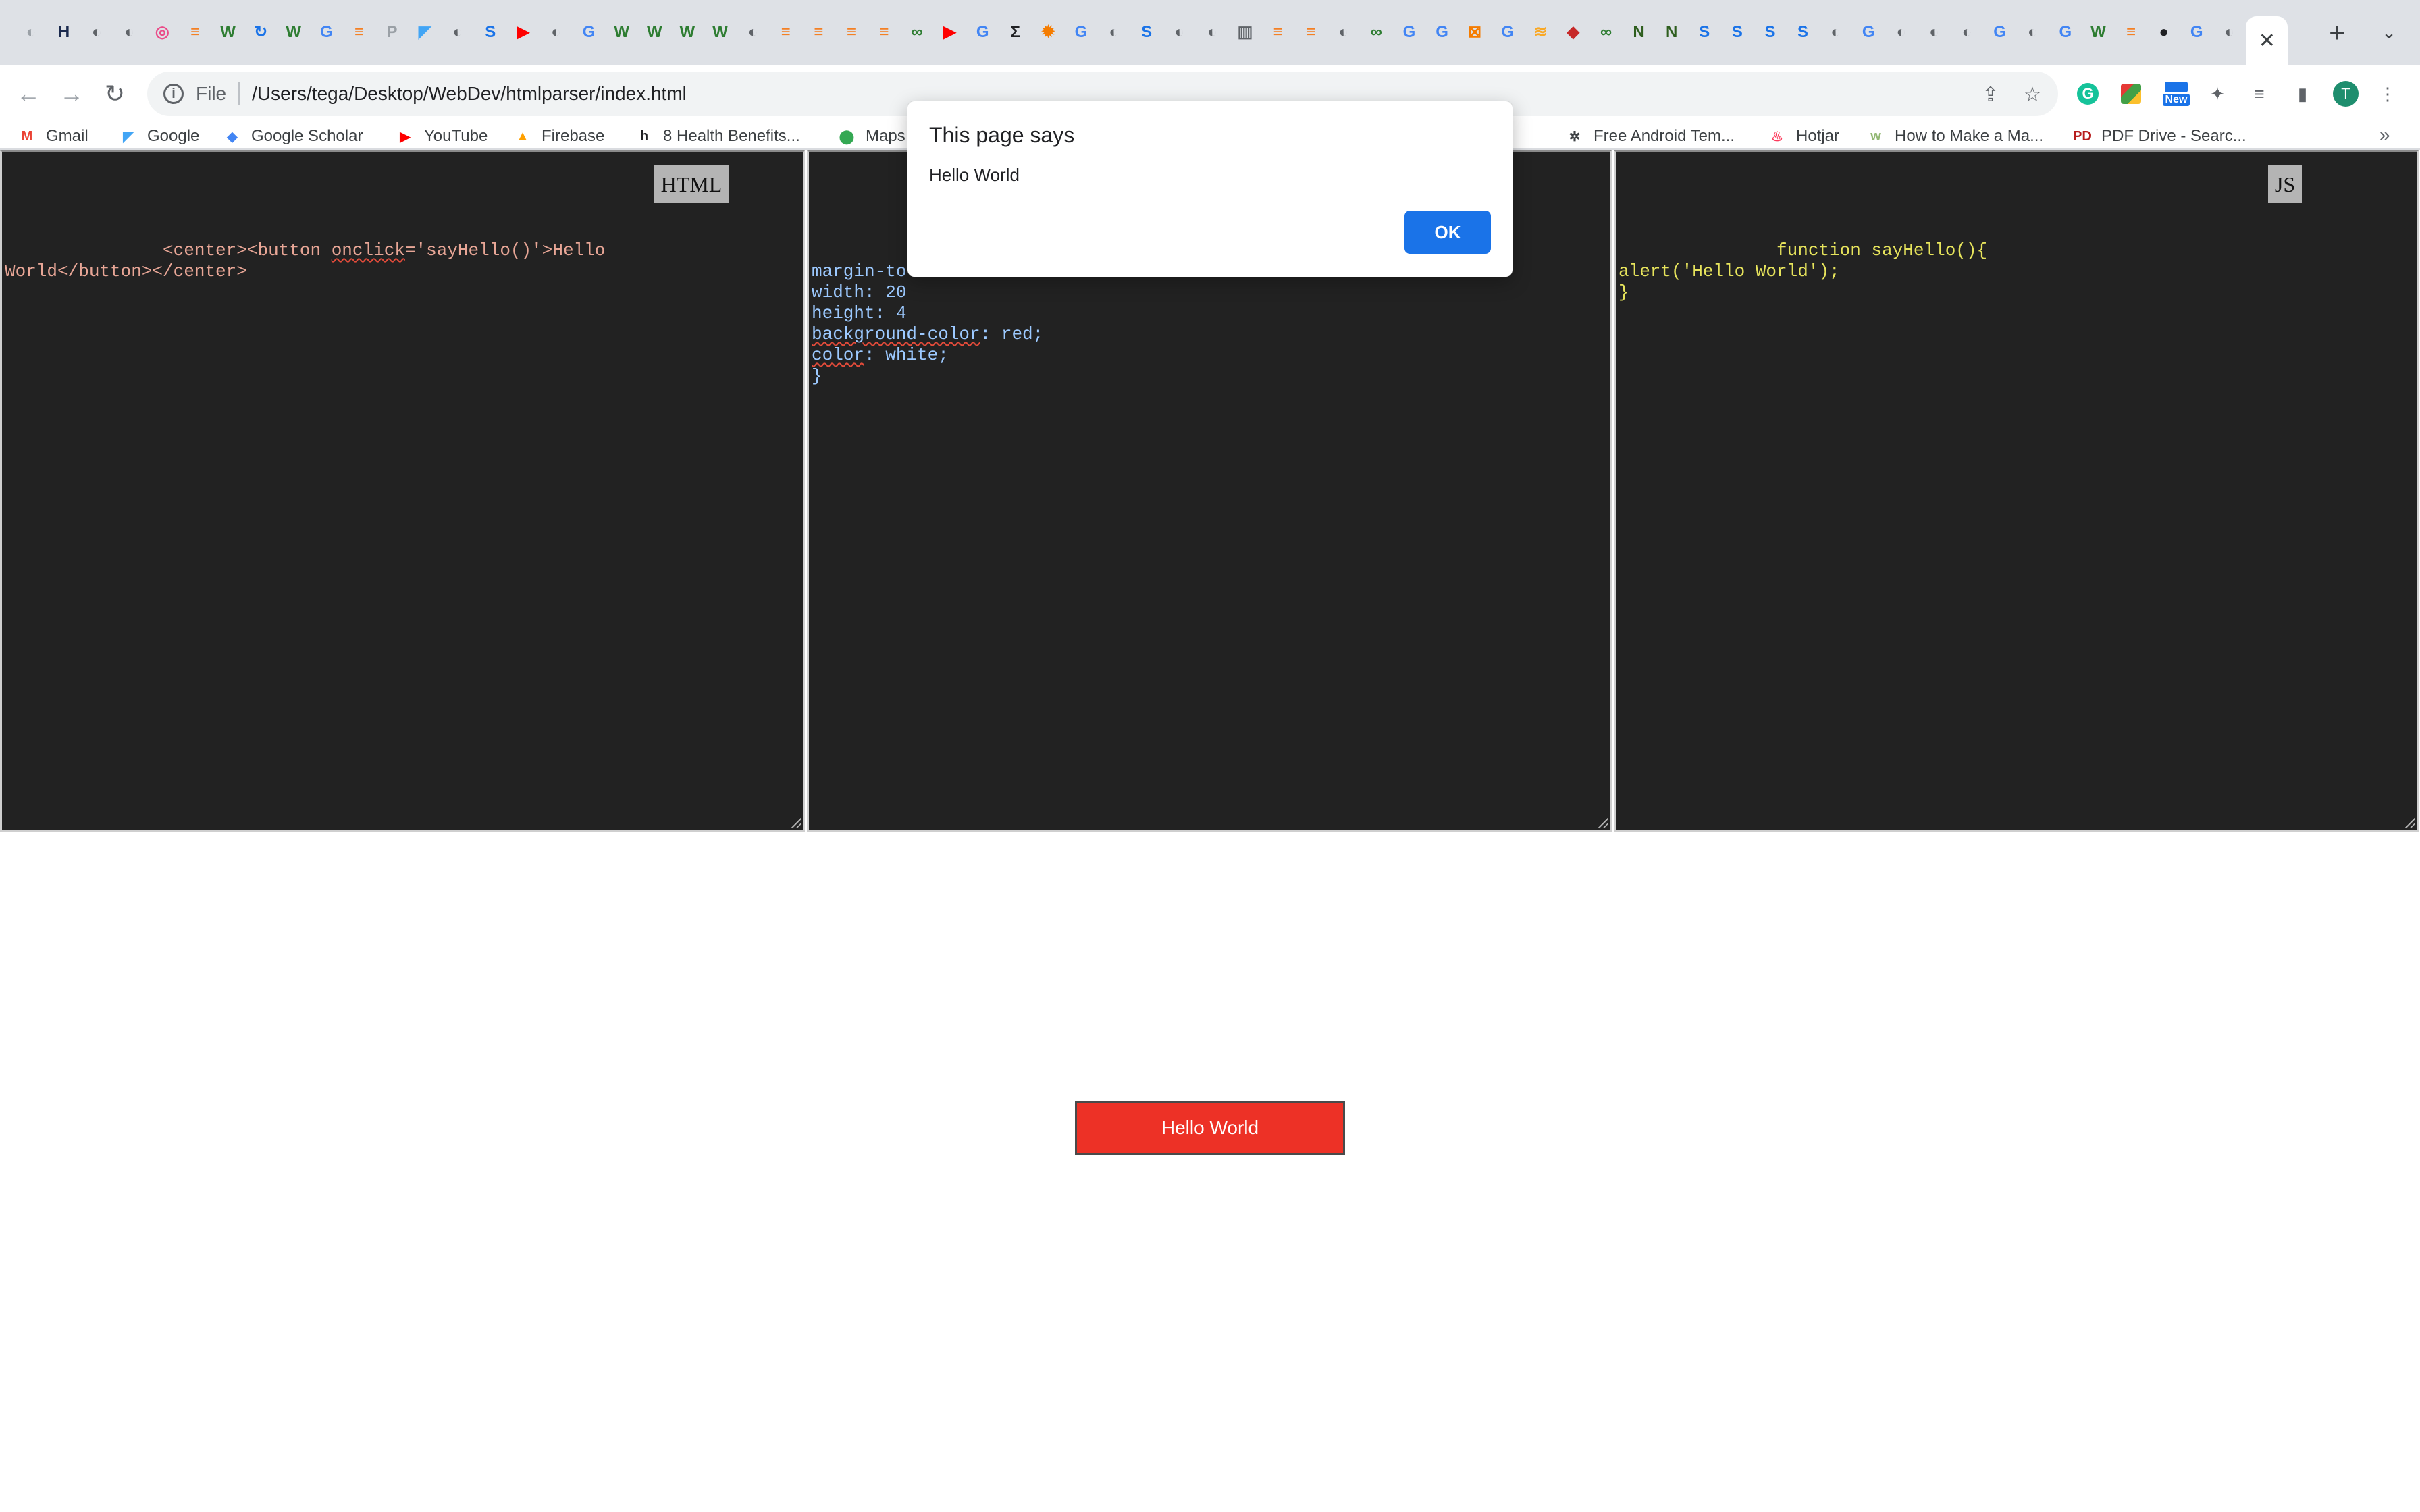  I want to click on reload-button: ↻, so click(115, 94).